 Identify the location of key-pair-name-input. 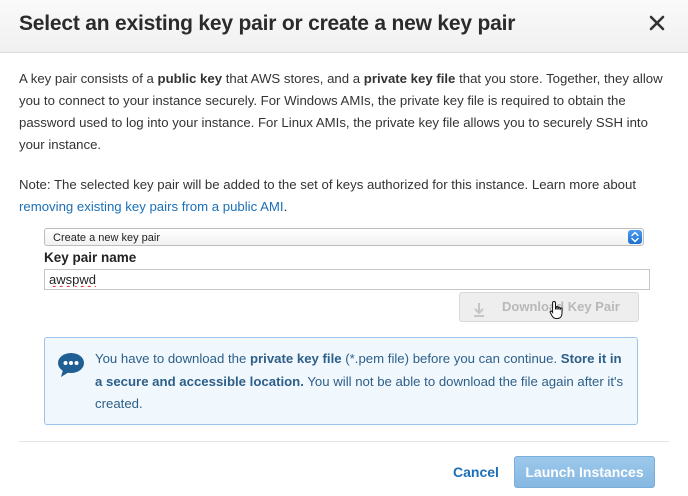
(347, 279).